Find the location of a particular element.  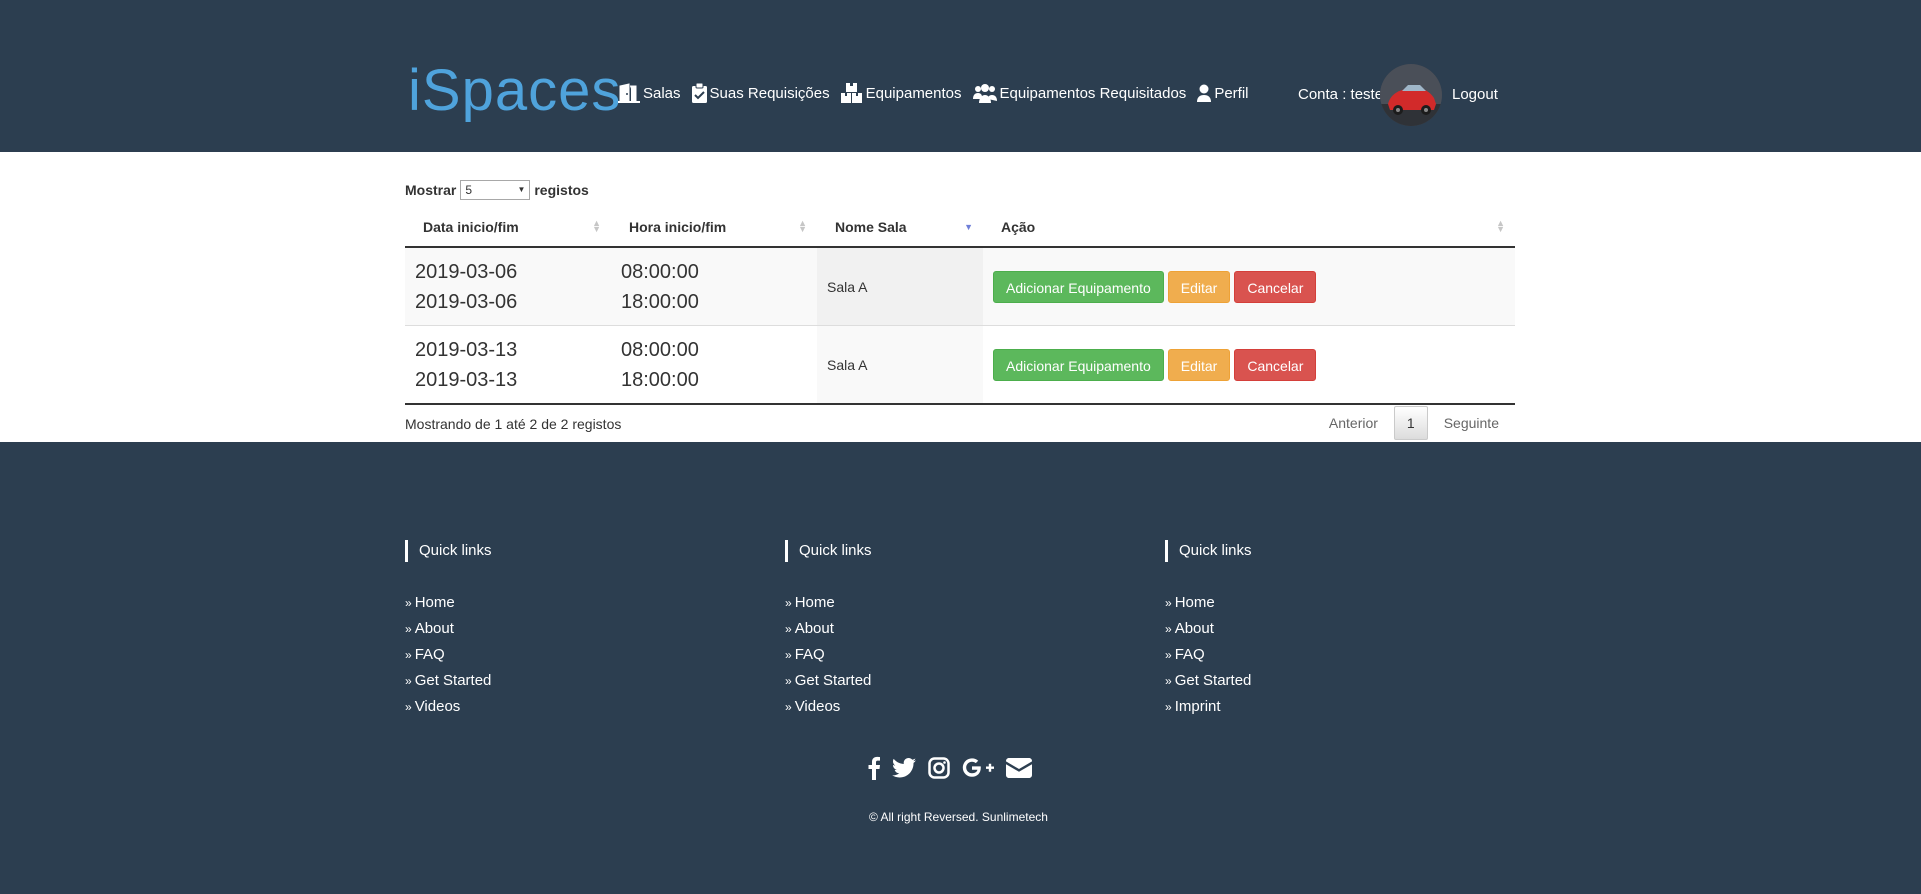

date-end: 2019-03-06 is located at coordinates (466, 301).